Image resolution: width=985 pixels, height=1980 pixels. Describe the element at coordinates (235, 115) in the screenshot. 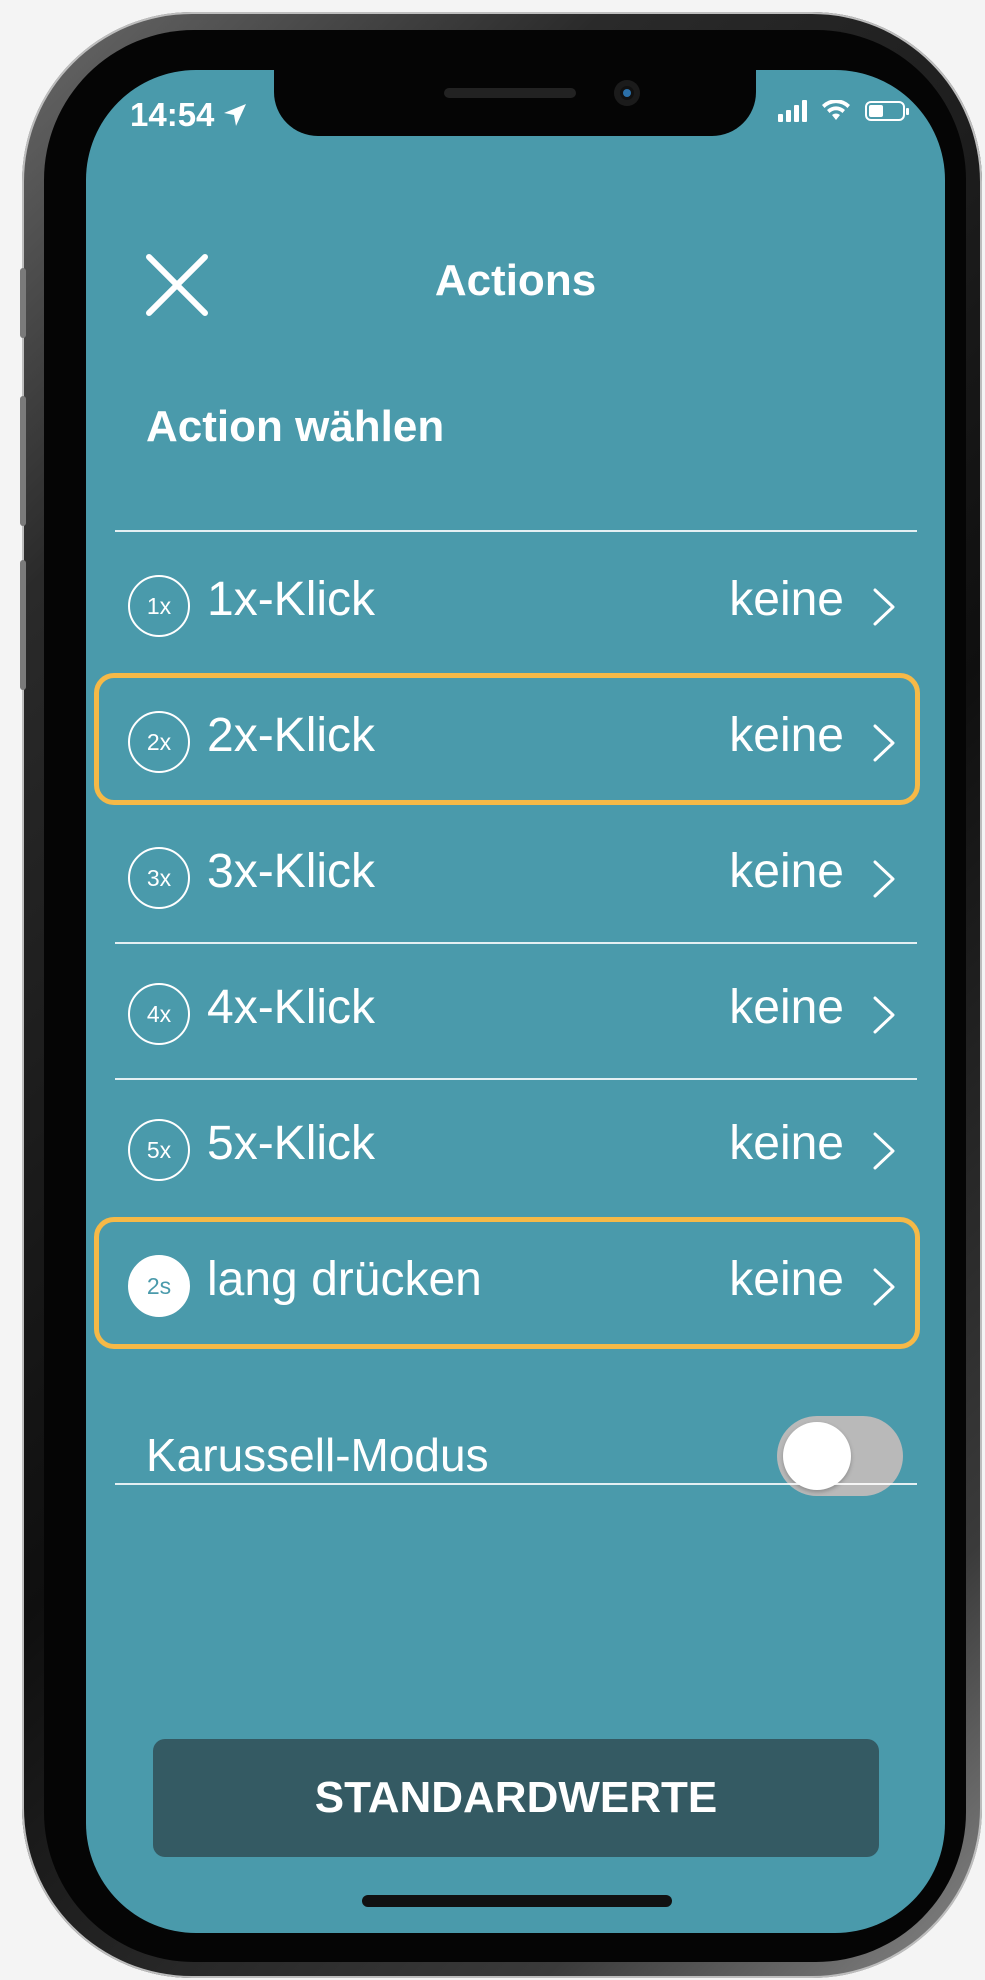

I see `location-arrow-icon` at that location.